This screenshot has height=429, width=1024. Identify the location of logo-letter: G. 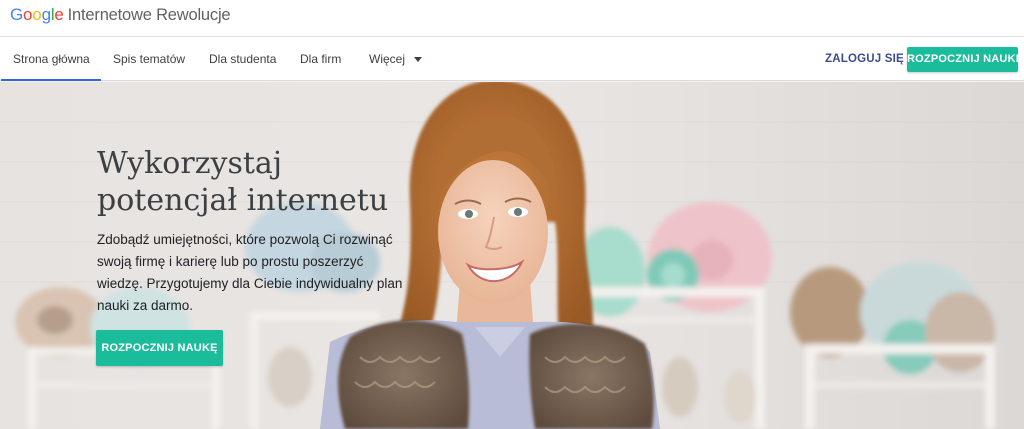
(17, 14).